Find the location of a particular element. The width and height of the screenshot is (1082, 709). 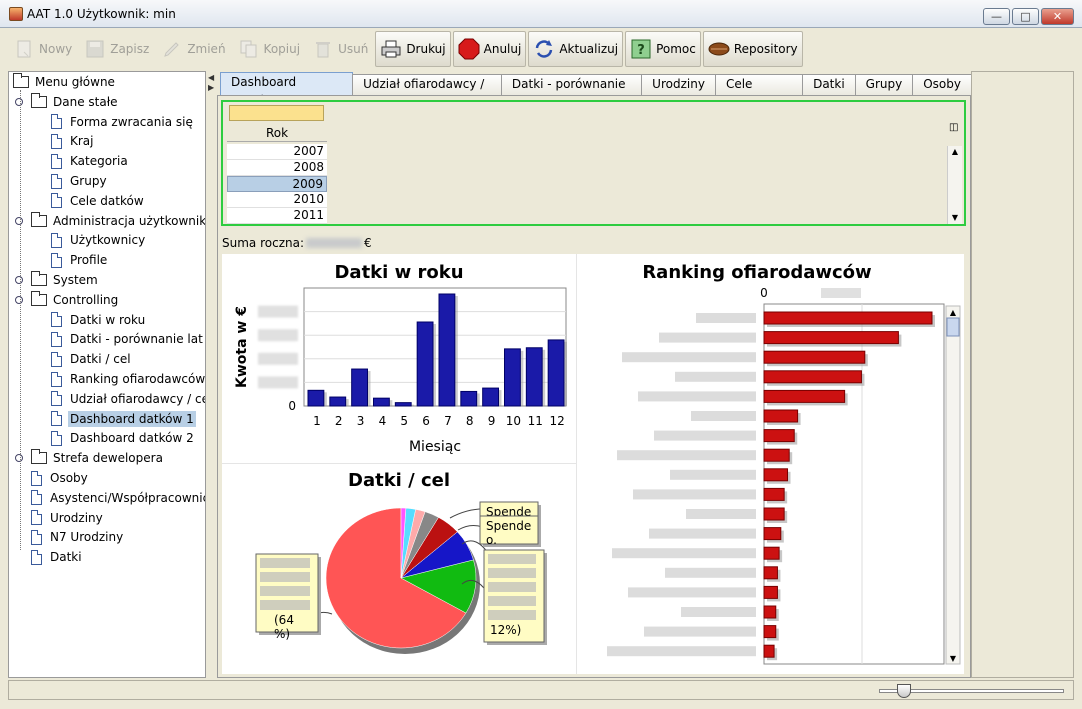

ranking-scrollbar-thumb is located at coordinates (953, 327).